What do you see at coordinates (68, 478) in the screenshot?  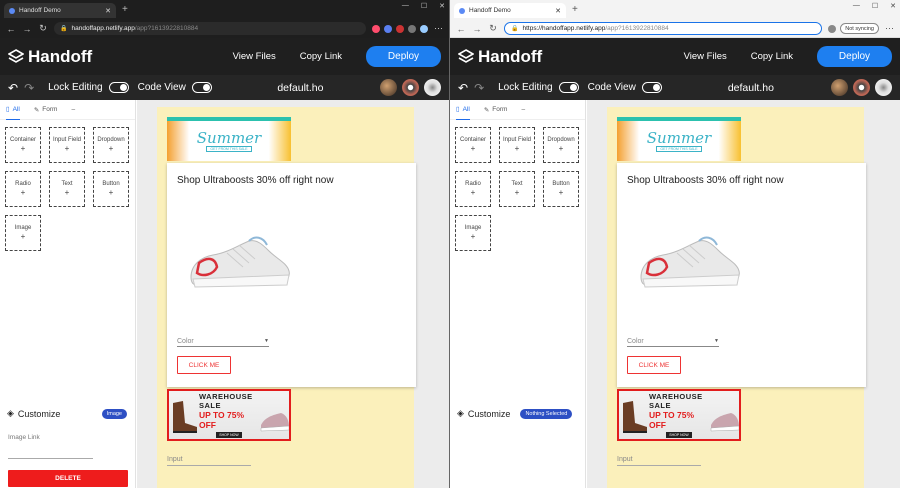 I see `delete-button: DELETE` at bounding box center [68, 478].